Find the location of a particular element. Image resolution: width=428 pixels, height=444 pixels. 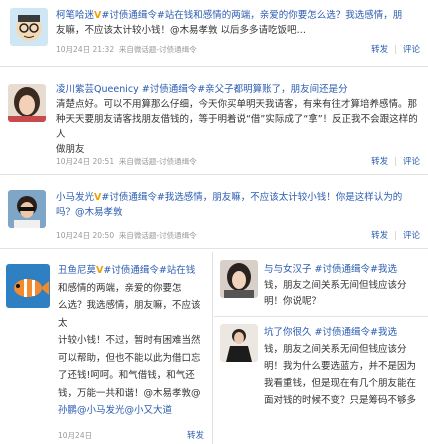

post-text: 与与女汉子 #讨债通缉令#我选 钱，朋友之间关系无间但钱应该分 明！你说呢？ is located at coordinates (344, 286).